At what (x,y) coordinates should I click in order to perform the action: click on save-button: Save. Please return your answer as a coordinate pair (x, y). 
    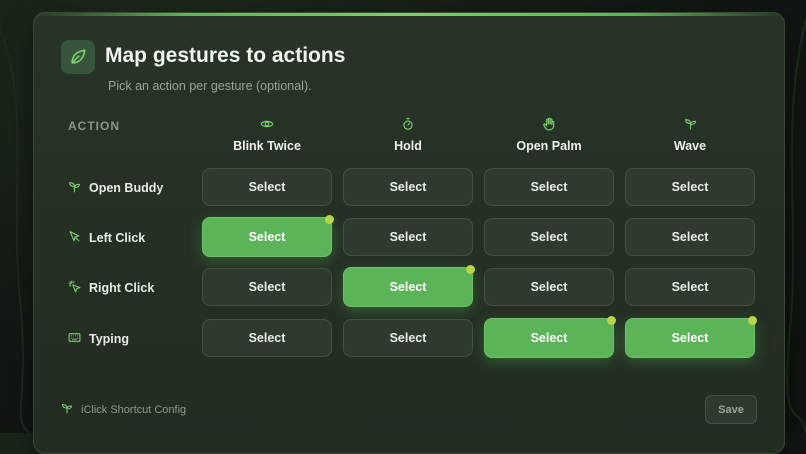
    Looking at the image, I should click on (731, 409).